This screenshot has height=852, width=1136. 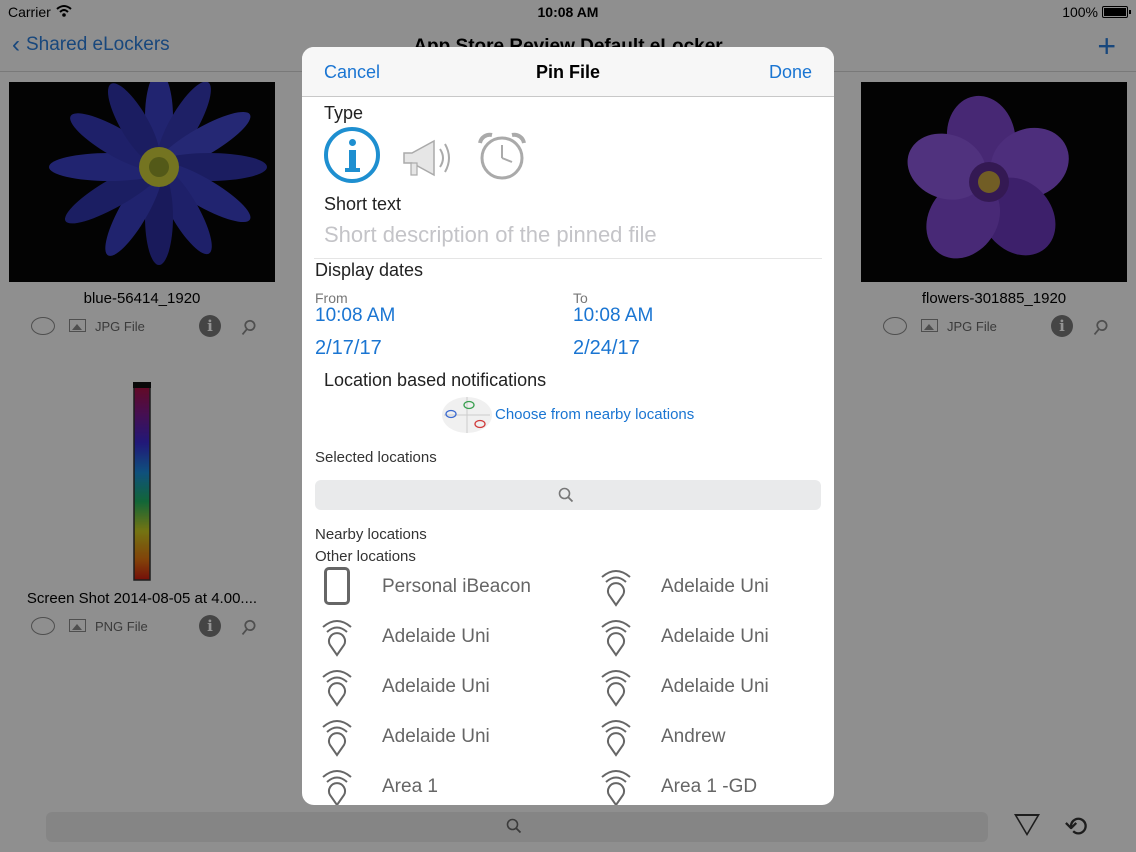 What do you see at coordinates (435, 380) in the screenshot?
I see `location-notifications-label: Location based notifications` at bounding box center [435, 380].